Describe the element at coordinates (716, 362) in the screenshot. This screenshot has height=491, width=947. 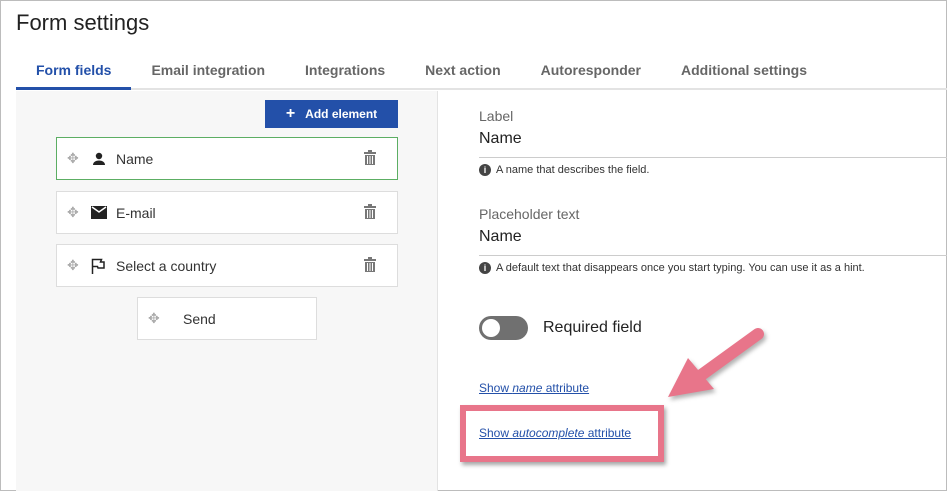
I see `annotation-arrow-icon` at that location.